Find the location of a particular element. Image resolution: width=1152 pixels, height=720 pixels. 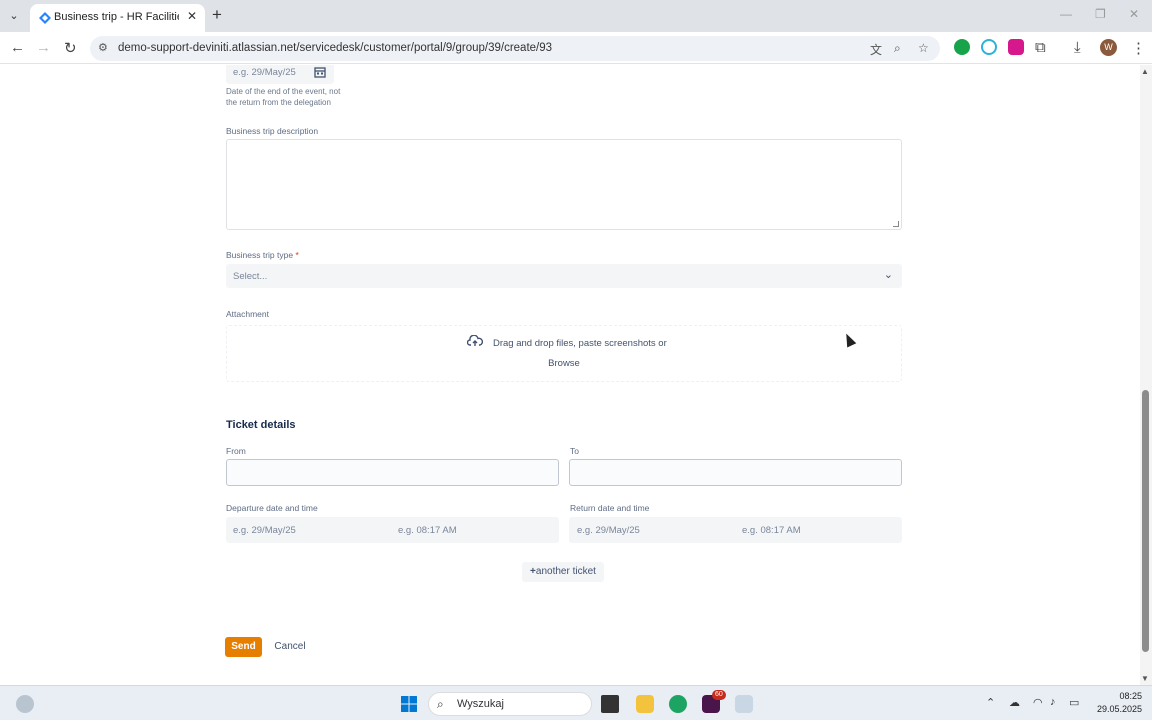

file-explorer-icon is located at coordinates (645, 704).